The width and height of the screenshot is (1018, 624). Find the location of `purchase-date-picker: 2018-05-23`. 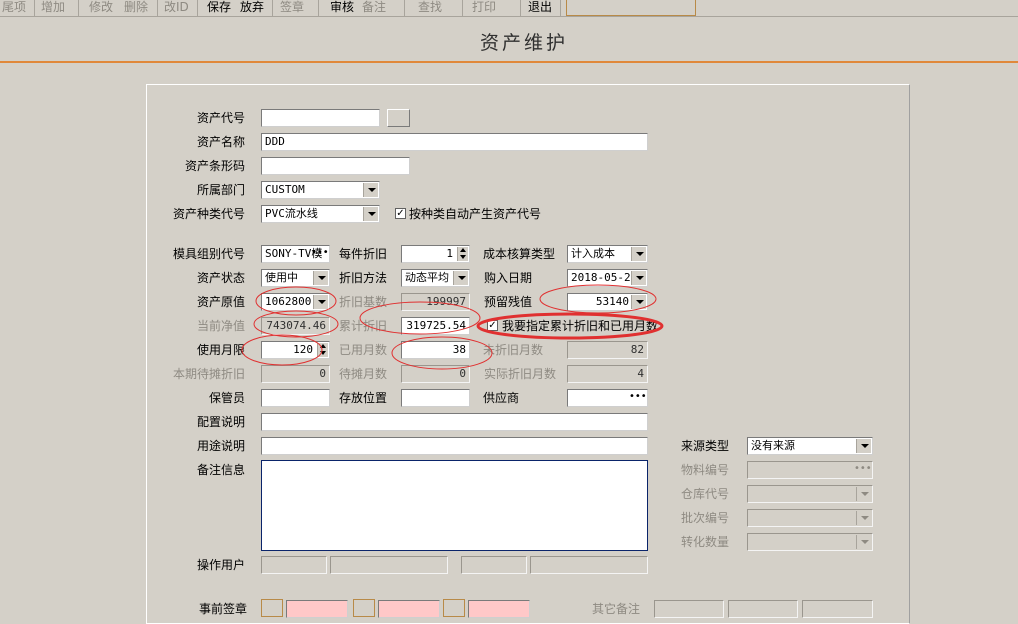

purchase-date-picker: 2018-05-23 is located at coordinates (607, 278).